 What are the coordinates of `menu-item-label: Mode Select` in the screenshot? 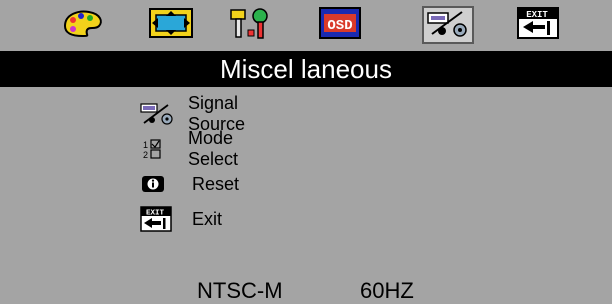 It's located at (213, 148).